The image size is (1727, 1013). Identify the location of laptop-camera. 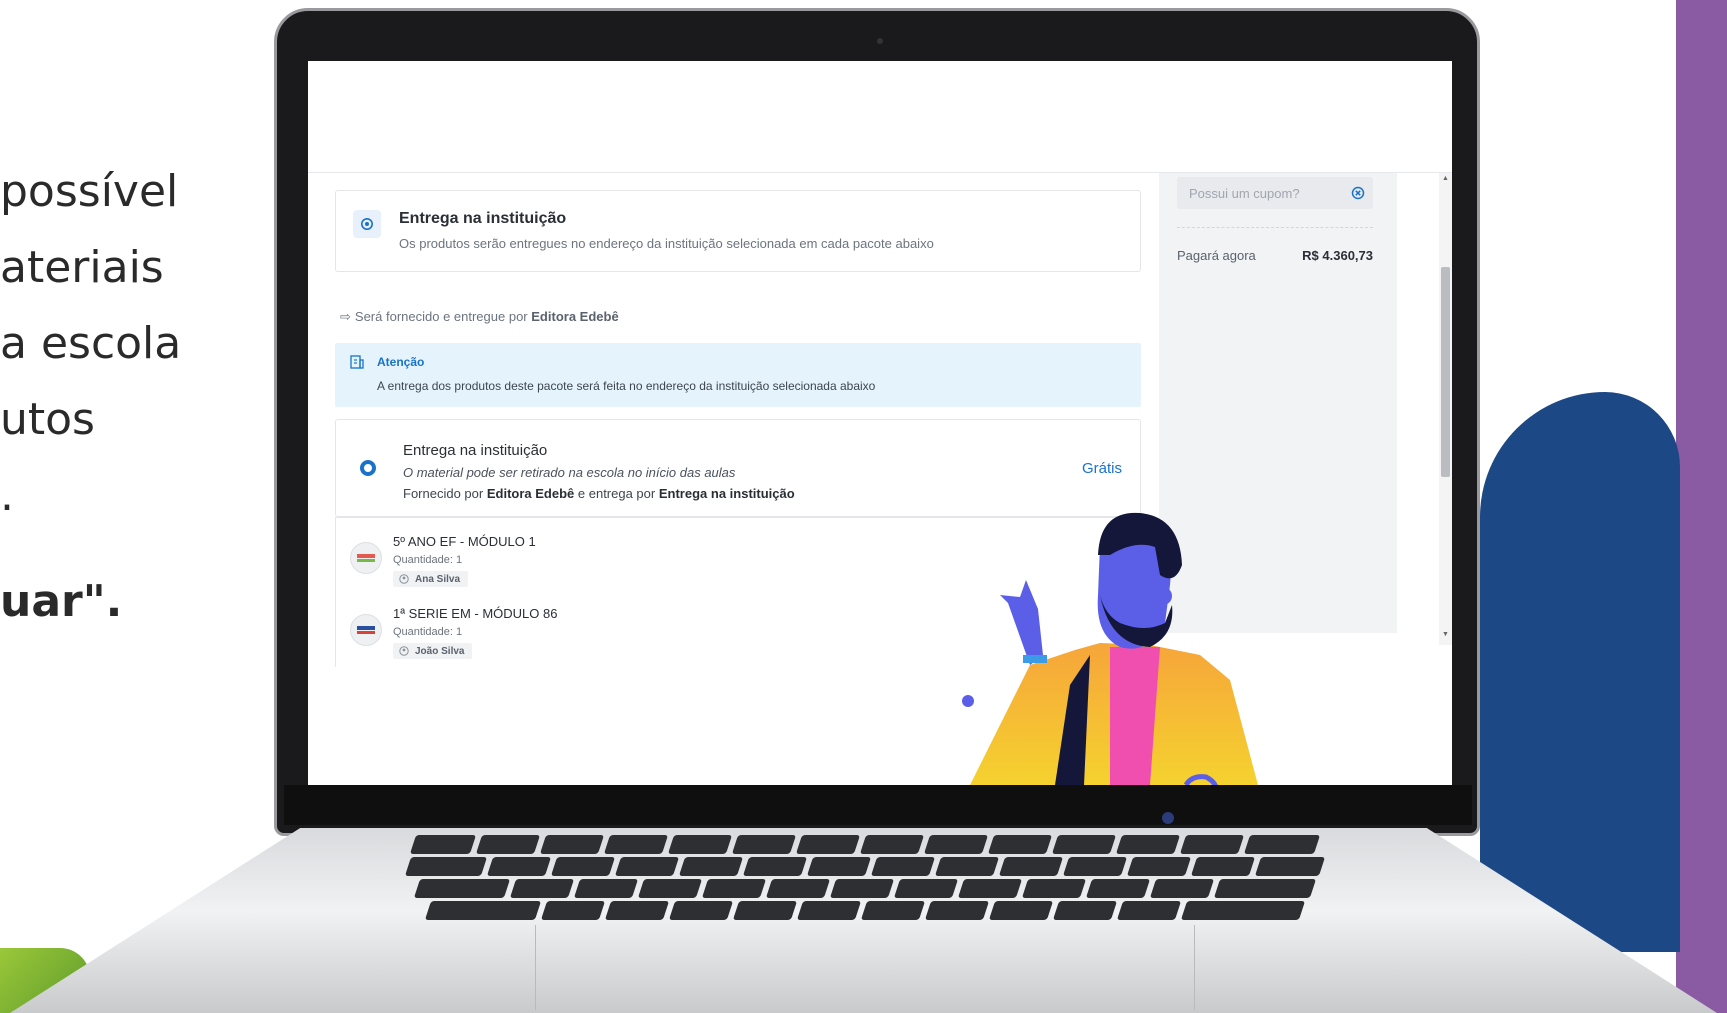
(880, 41).